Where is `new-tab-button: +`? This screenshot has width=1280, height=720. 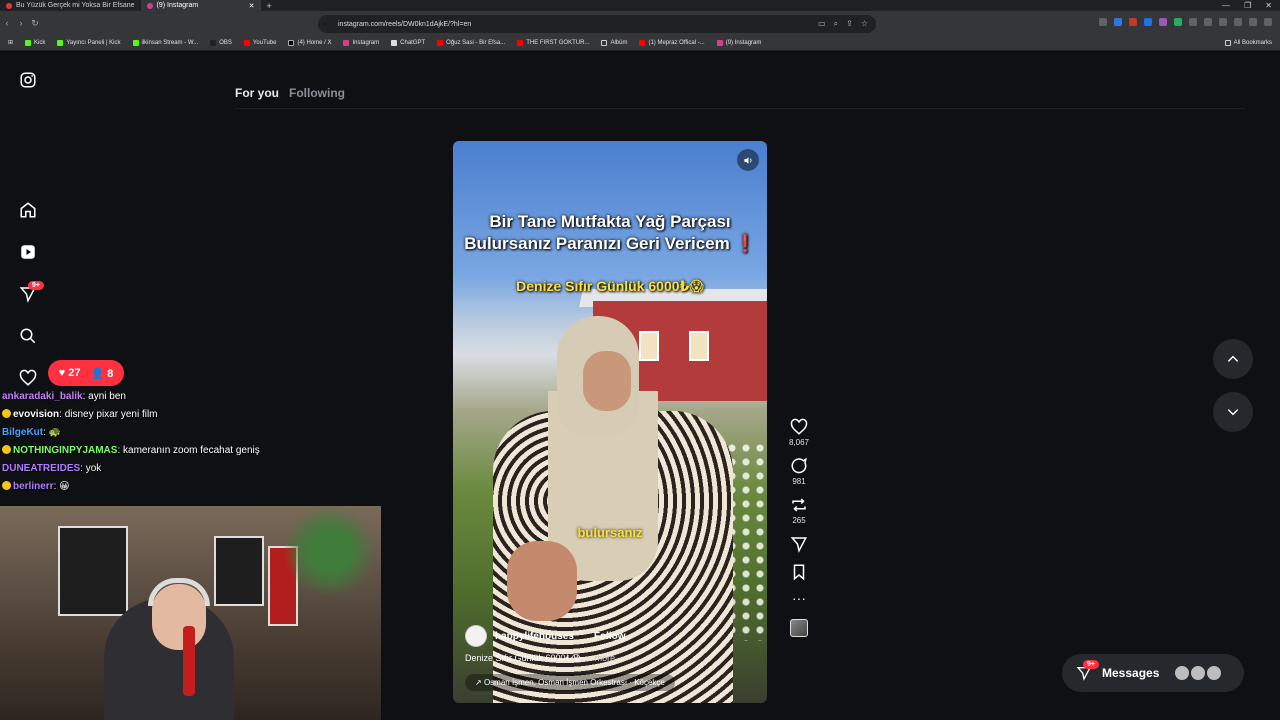 new-tab-button: + is located at coordinates (269, 6).